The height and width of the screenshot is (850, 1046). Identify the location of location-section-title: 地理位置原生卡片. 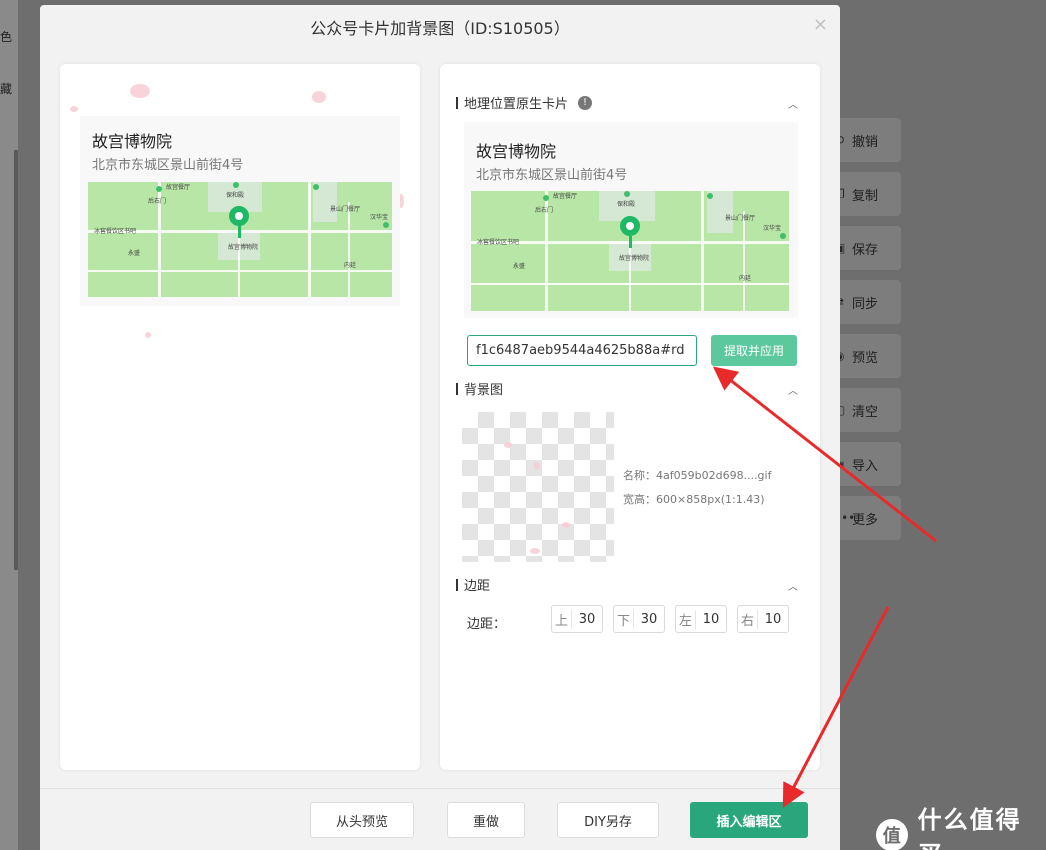
(516, 104).